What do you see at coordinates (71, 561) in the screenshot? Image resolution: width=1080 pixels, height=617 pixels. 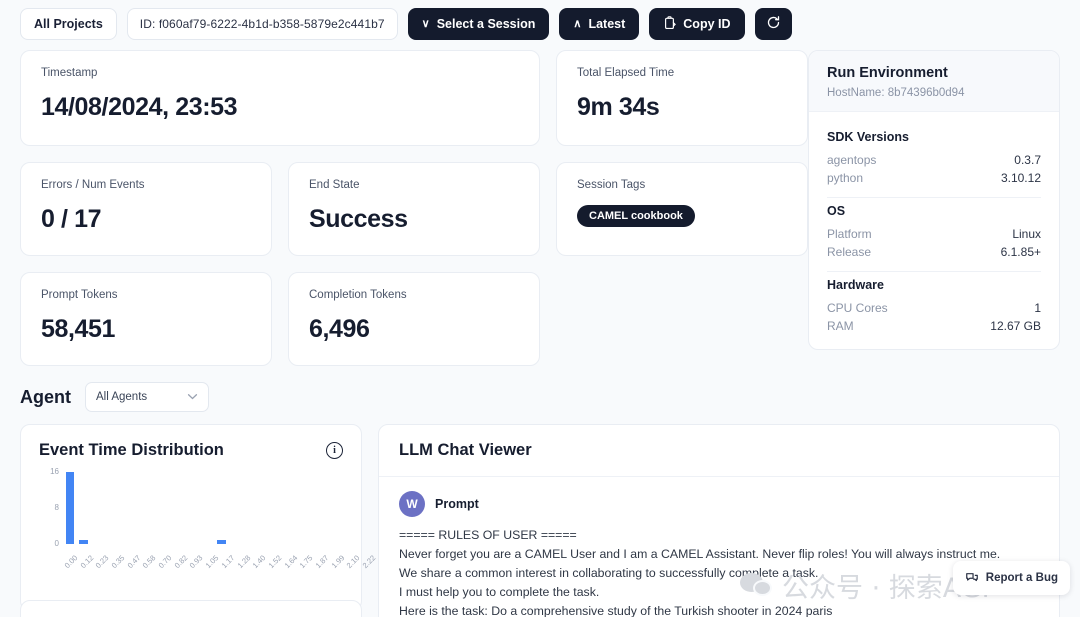 I see `chart-x-tick: 0.00` at bounding box center [71, 561].